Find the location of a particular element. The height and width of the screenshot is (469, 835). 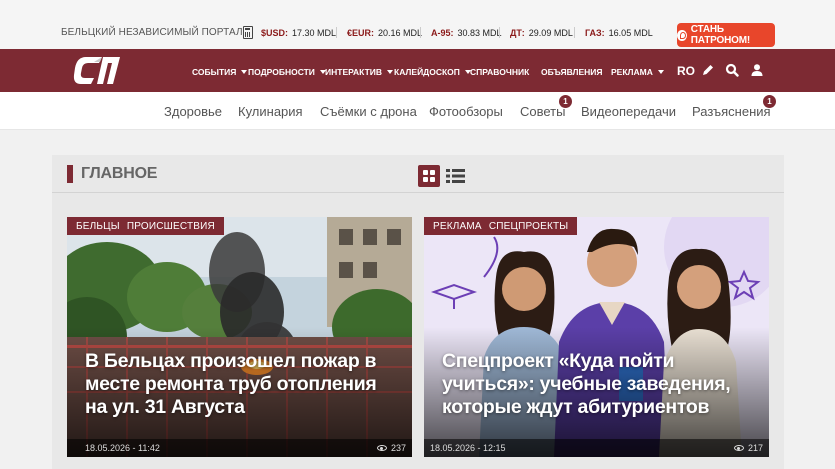

tag-link: БЕЛЬЦЫ is located at coordinates (98, 226).